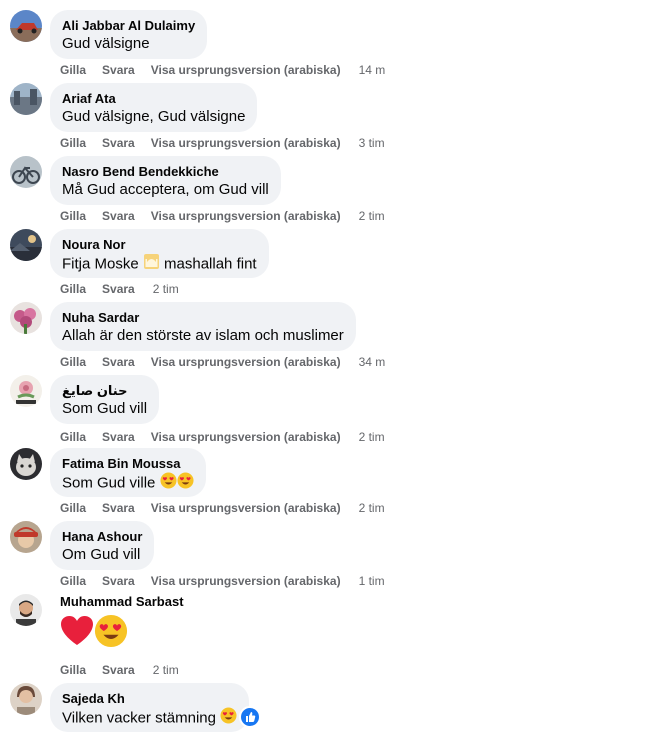  I want to click on comment-author: Nasro Bend Bendekkiche, so click(165, 172).